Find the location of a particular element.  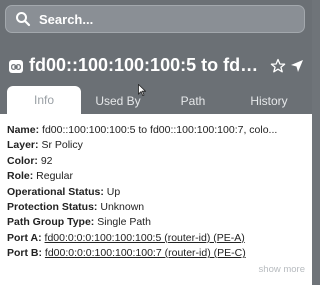

detail-label: Name: is located at coordinates (23, 130).